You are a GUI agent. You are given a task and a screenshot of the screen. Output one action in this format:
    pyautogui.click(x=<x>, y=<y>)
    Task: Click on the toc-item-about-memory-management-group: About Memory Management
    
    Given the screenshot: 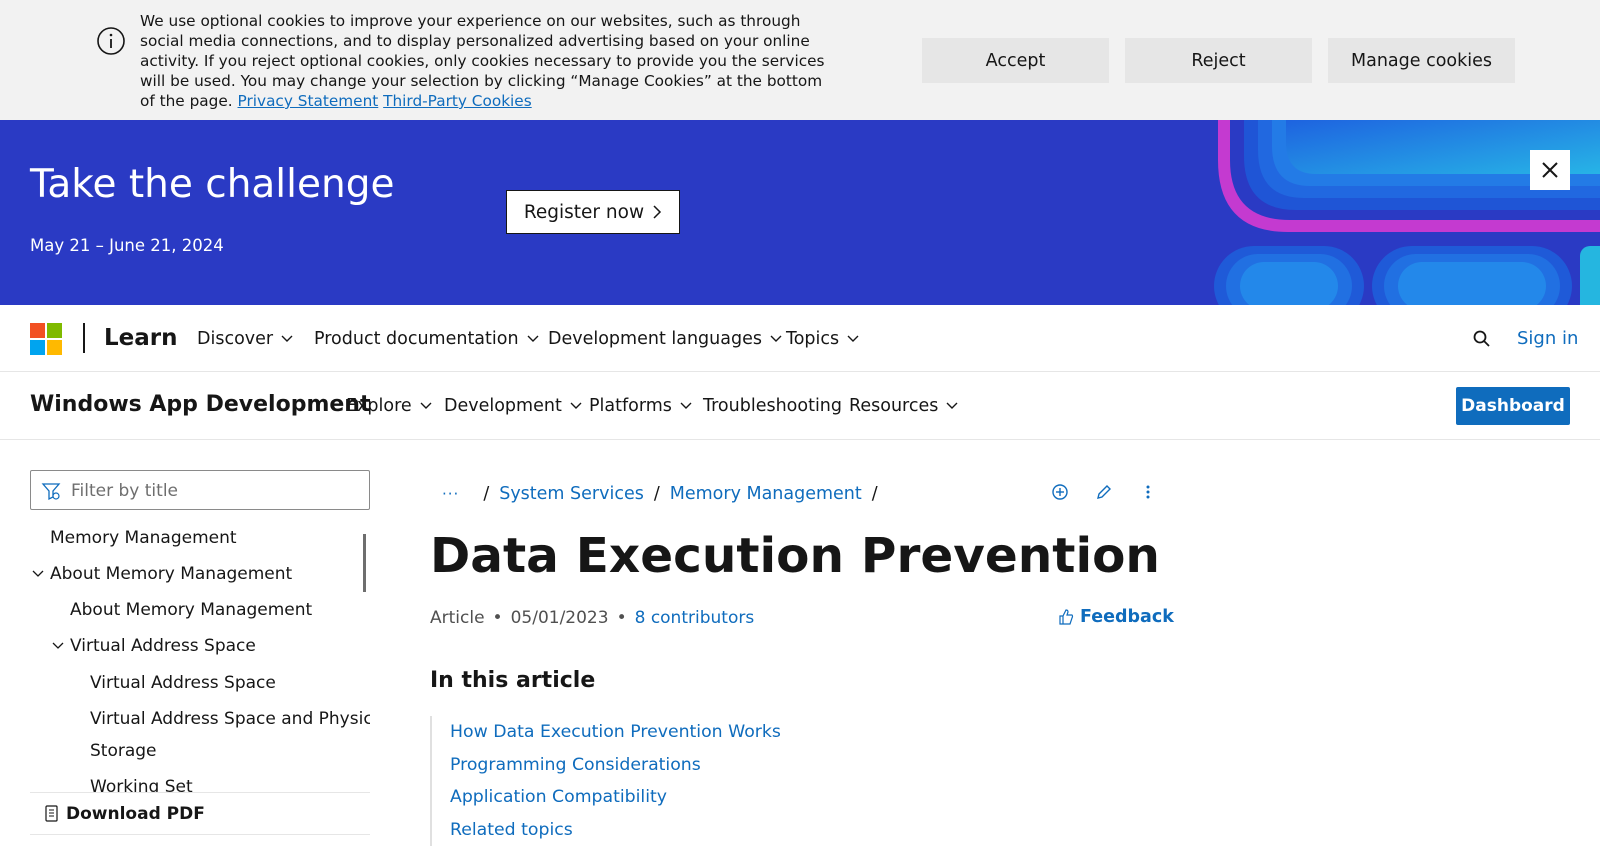 What is the action you would take?
    pyautogui.click(x=171, y=574)
    